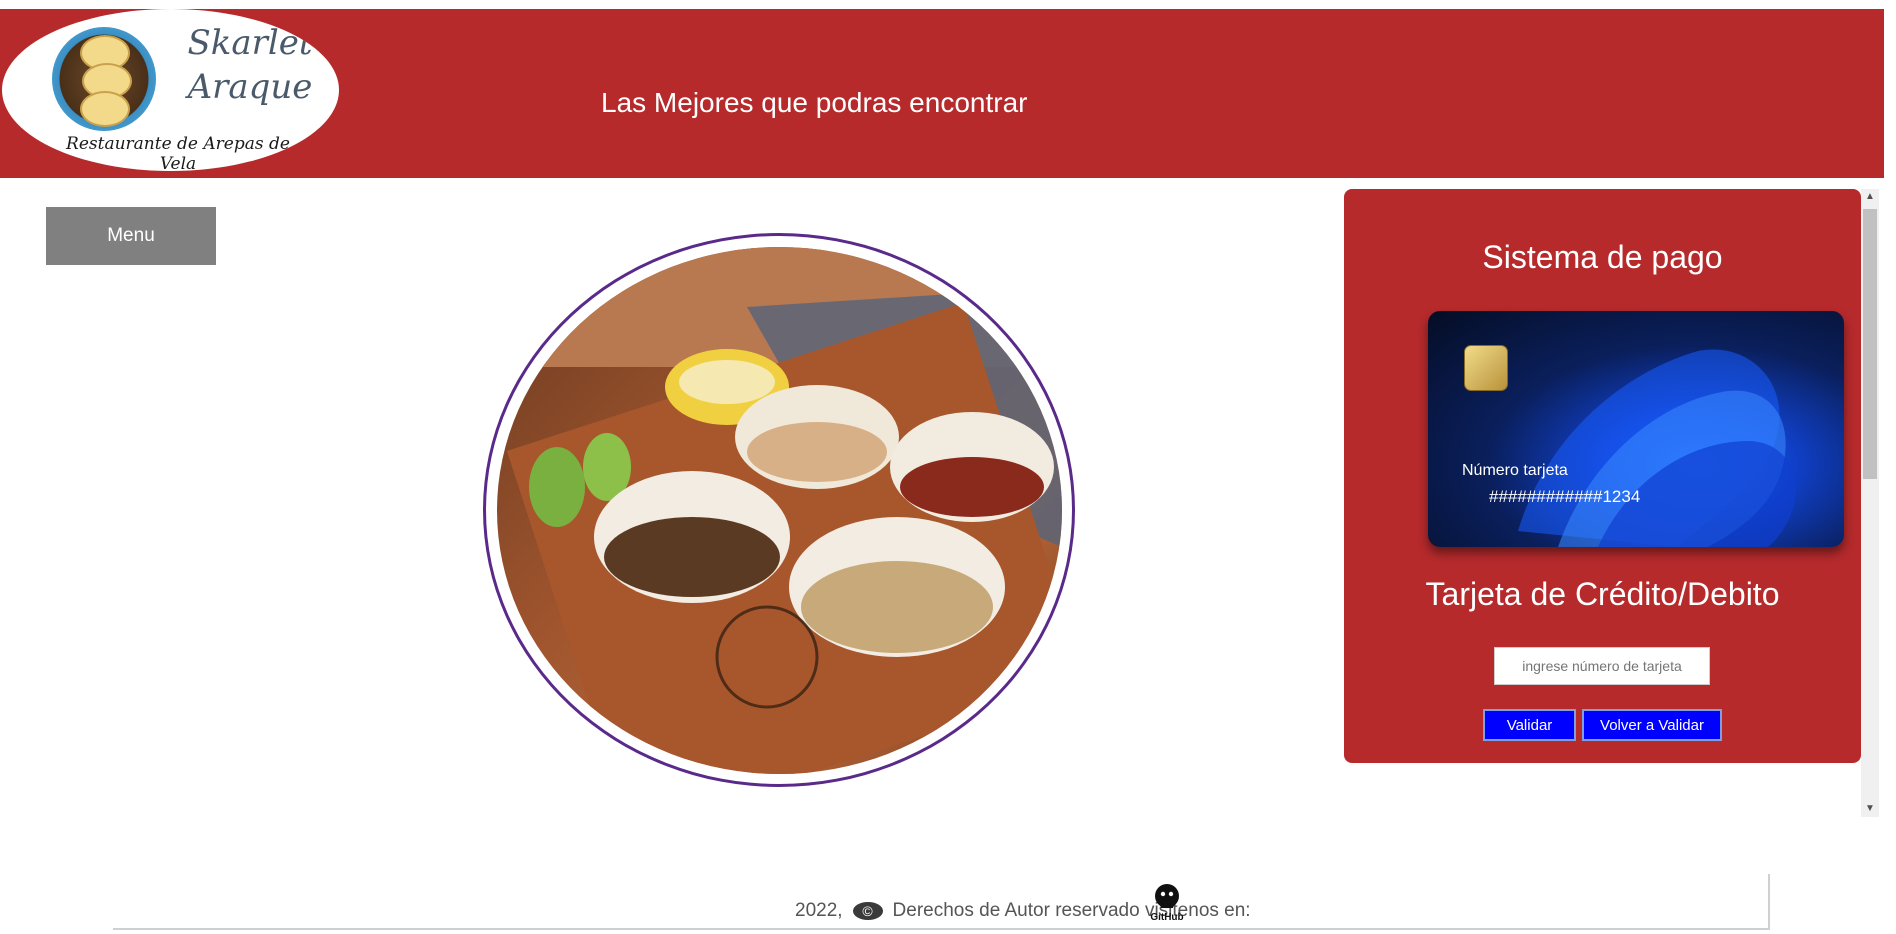  Describe the element at coordinates (1602, 666) in the screenshot. I see `card-number-input` at that location.